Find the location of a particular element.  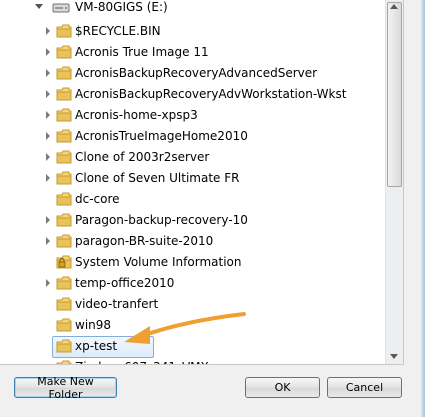

annotation-arrow-icon is located at coordinates (185, 328).